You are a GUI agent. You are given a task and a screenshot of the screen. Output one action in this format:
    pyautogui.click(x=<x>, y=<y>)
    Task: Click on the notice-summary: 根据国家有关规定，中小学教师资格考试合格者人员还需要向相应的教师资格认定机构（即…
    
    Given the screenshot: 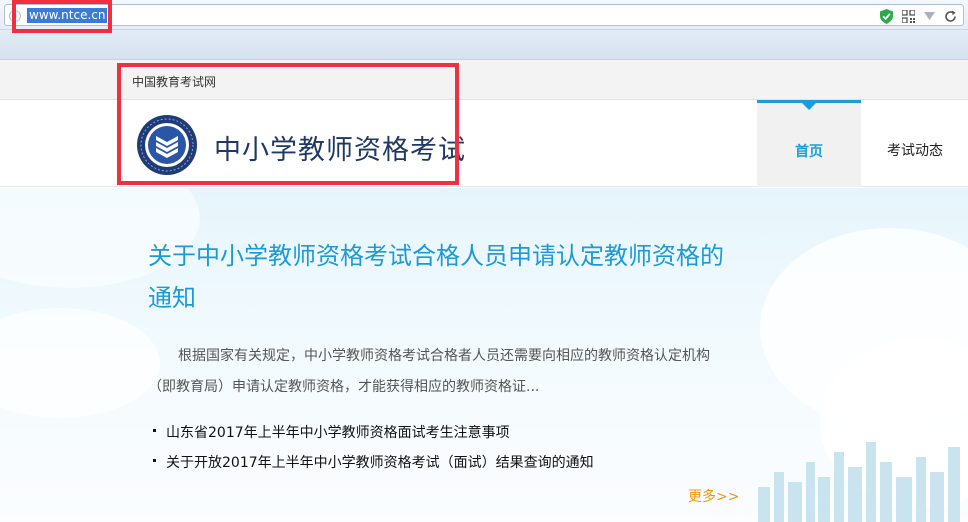 What is the action you would take?
    pyautogui.click(x=429, y=371)
    